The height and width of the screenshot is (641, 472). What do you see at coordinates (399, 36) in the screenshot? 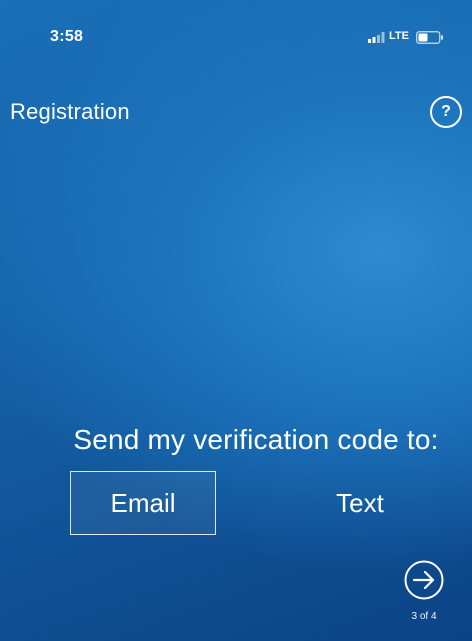
I see `network-type: LTE` at bounding box center [399, 36].